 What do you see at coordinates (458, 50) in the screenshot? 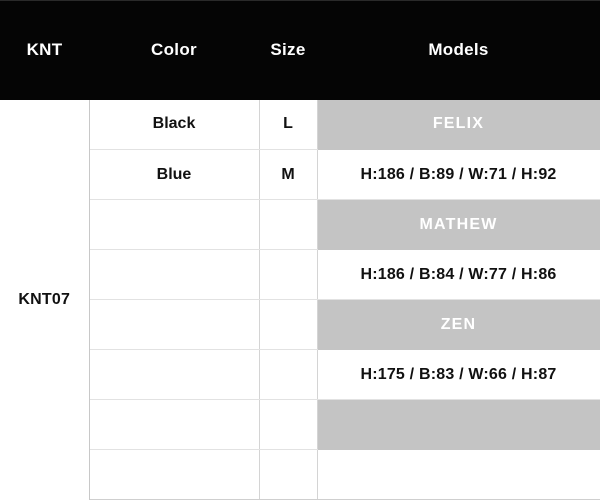
I see `column-header-models: Models` at bounding box center [458, 50].